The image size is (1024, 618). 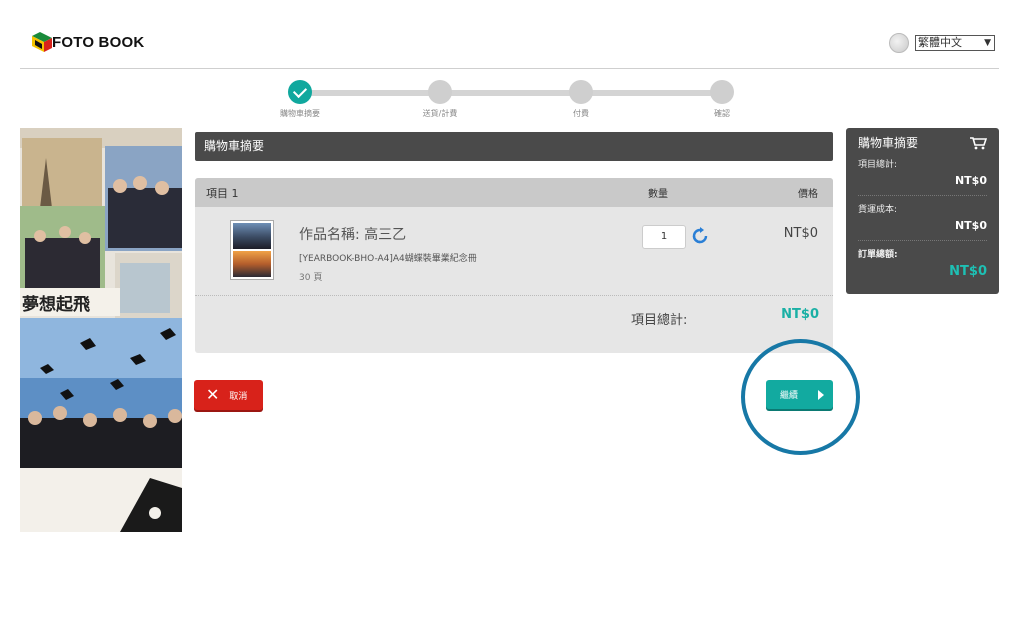 What do you see at coordinates (700, 236) in the screenshot?
I see `refresh-icon` at bounding box center [700, 236].